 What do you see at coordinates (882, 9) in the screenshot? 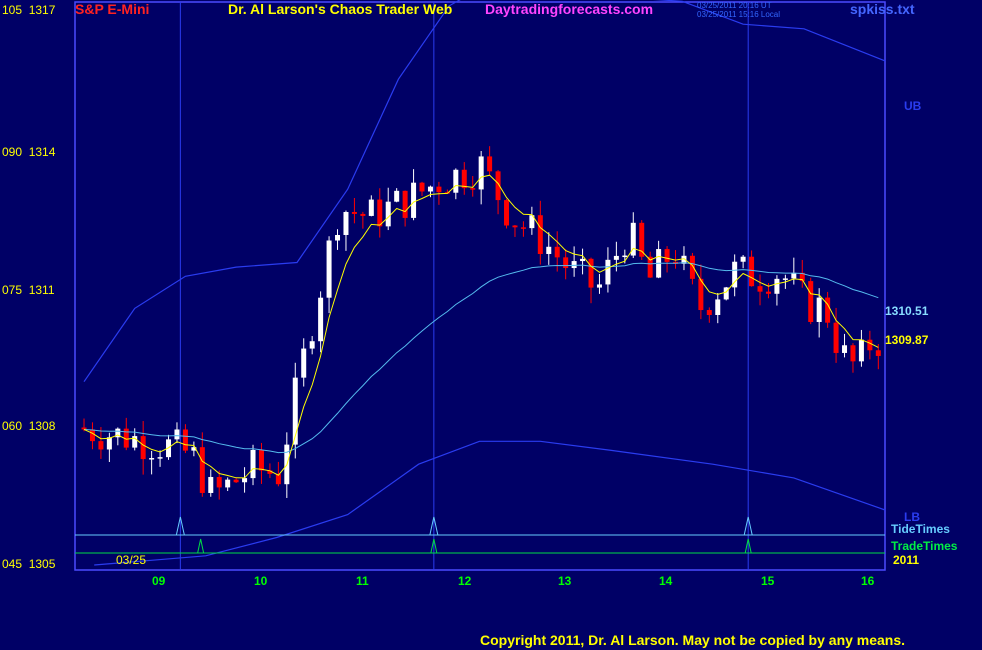
I see `file-name: spkiss.txt` at bounding box center [882, 9].